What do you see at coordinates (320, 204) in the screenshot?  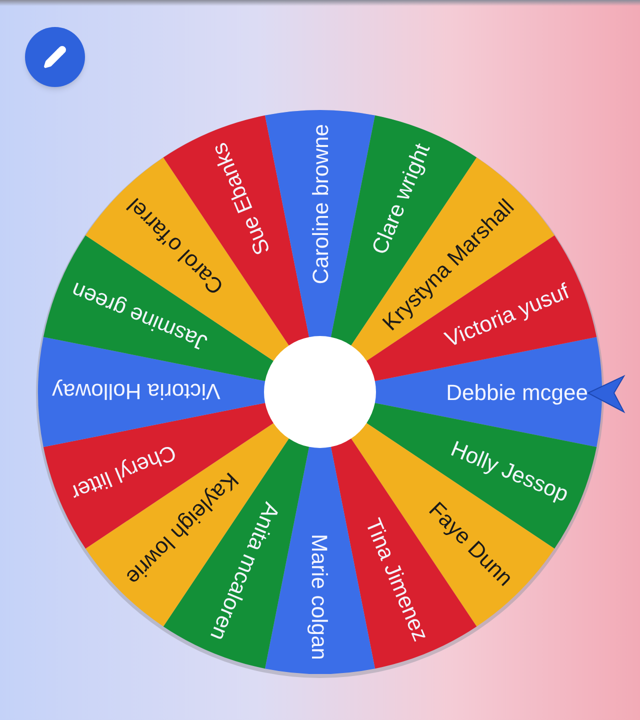 I see `wheel-label: Caroline browne` at bounding box center [320, 204].